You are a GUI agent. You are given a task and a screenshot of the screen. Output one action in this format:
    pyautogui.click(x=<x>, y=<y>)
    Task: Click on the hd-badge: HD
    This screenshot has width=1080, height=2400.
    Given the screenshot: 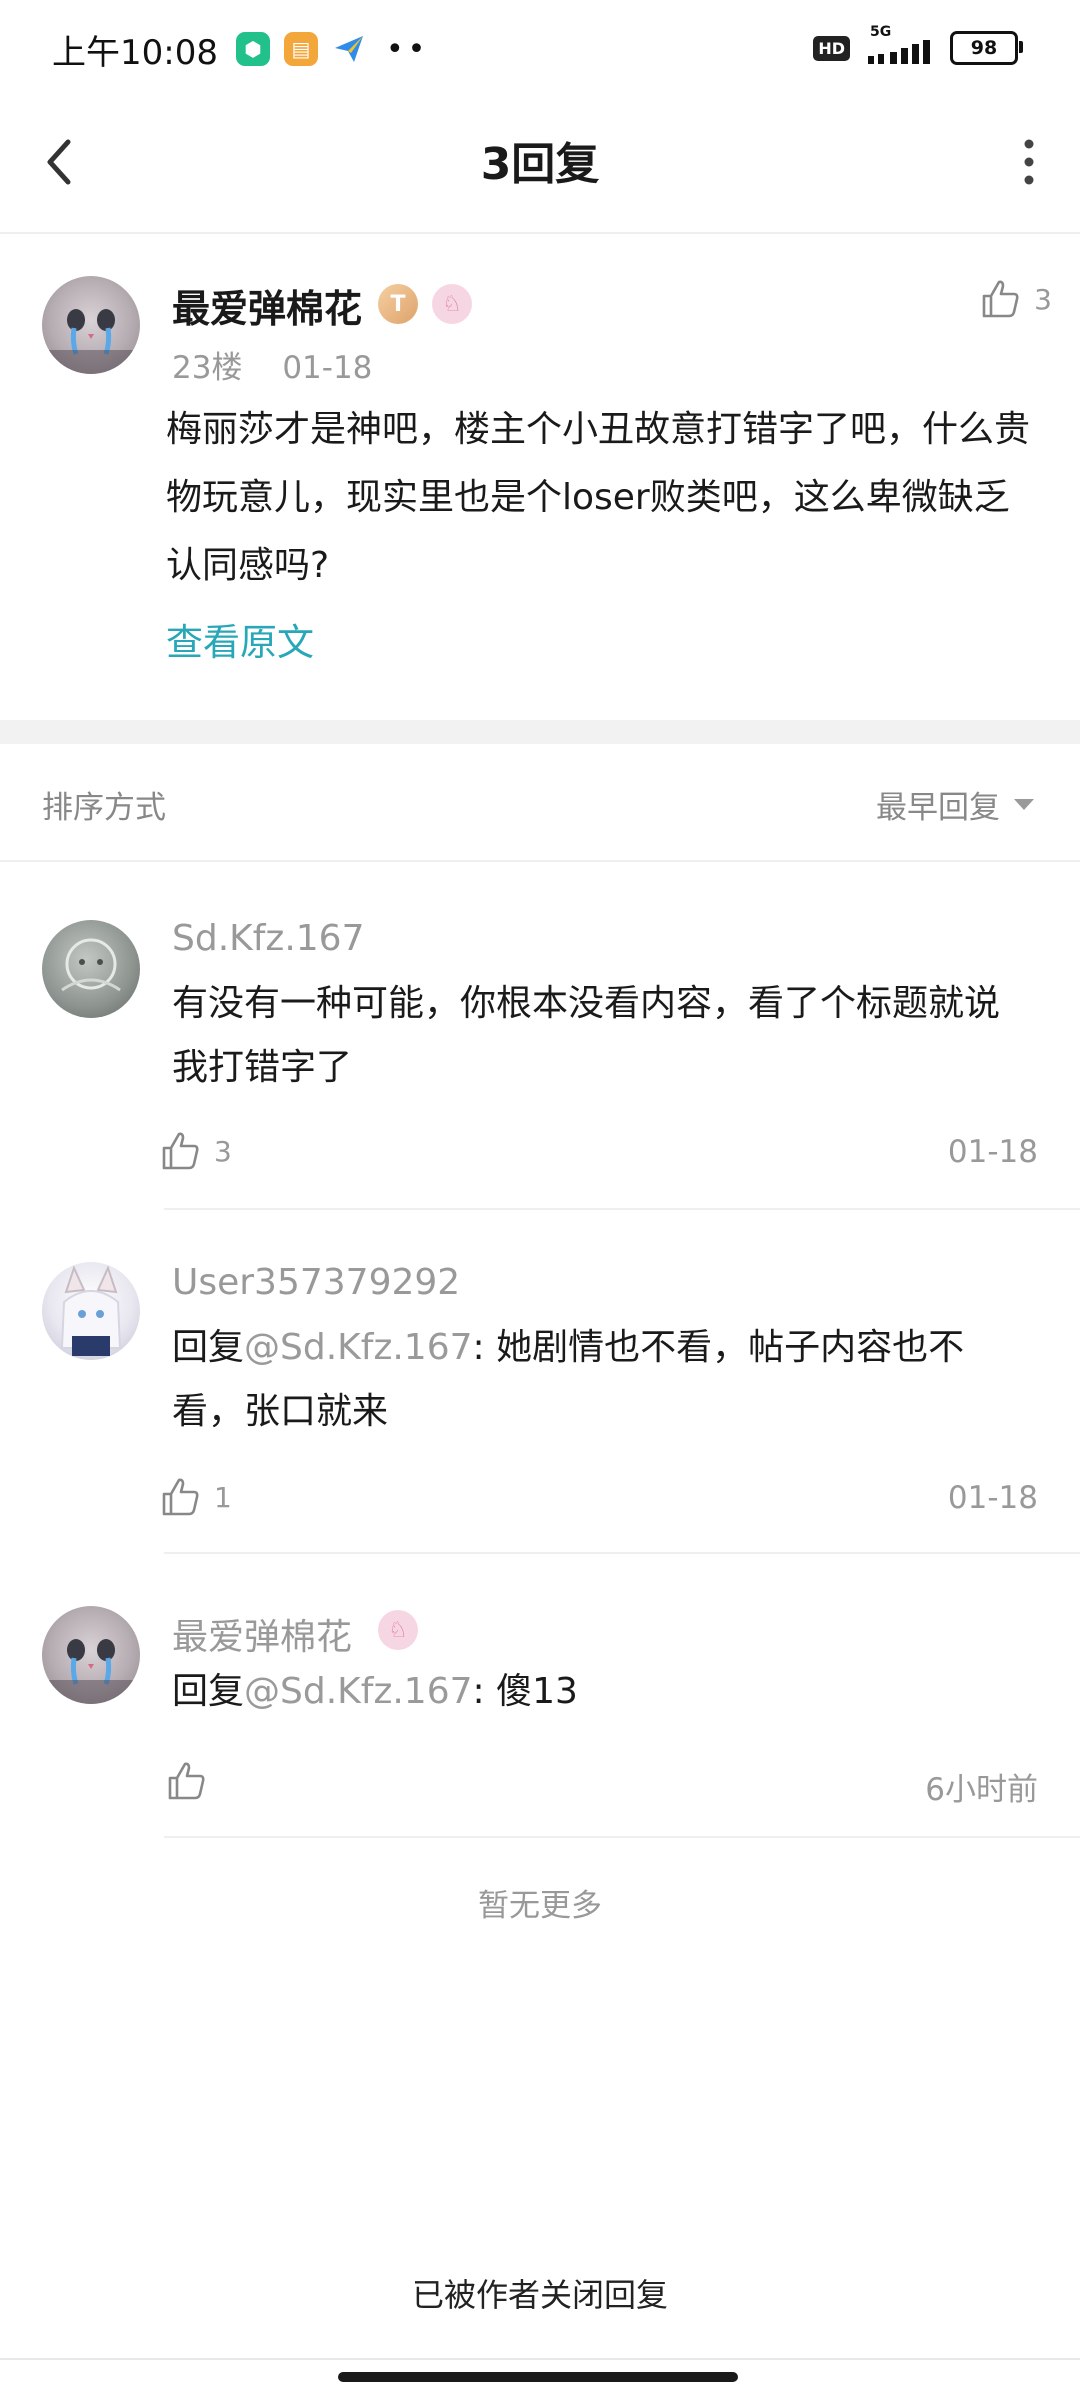 What is the action you would take?
    pyautogui.click(x=831, y=48)
    